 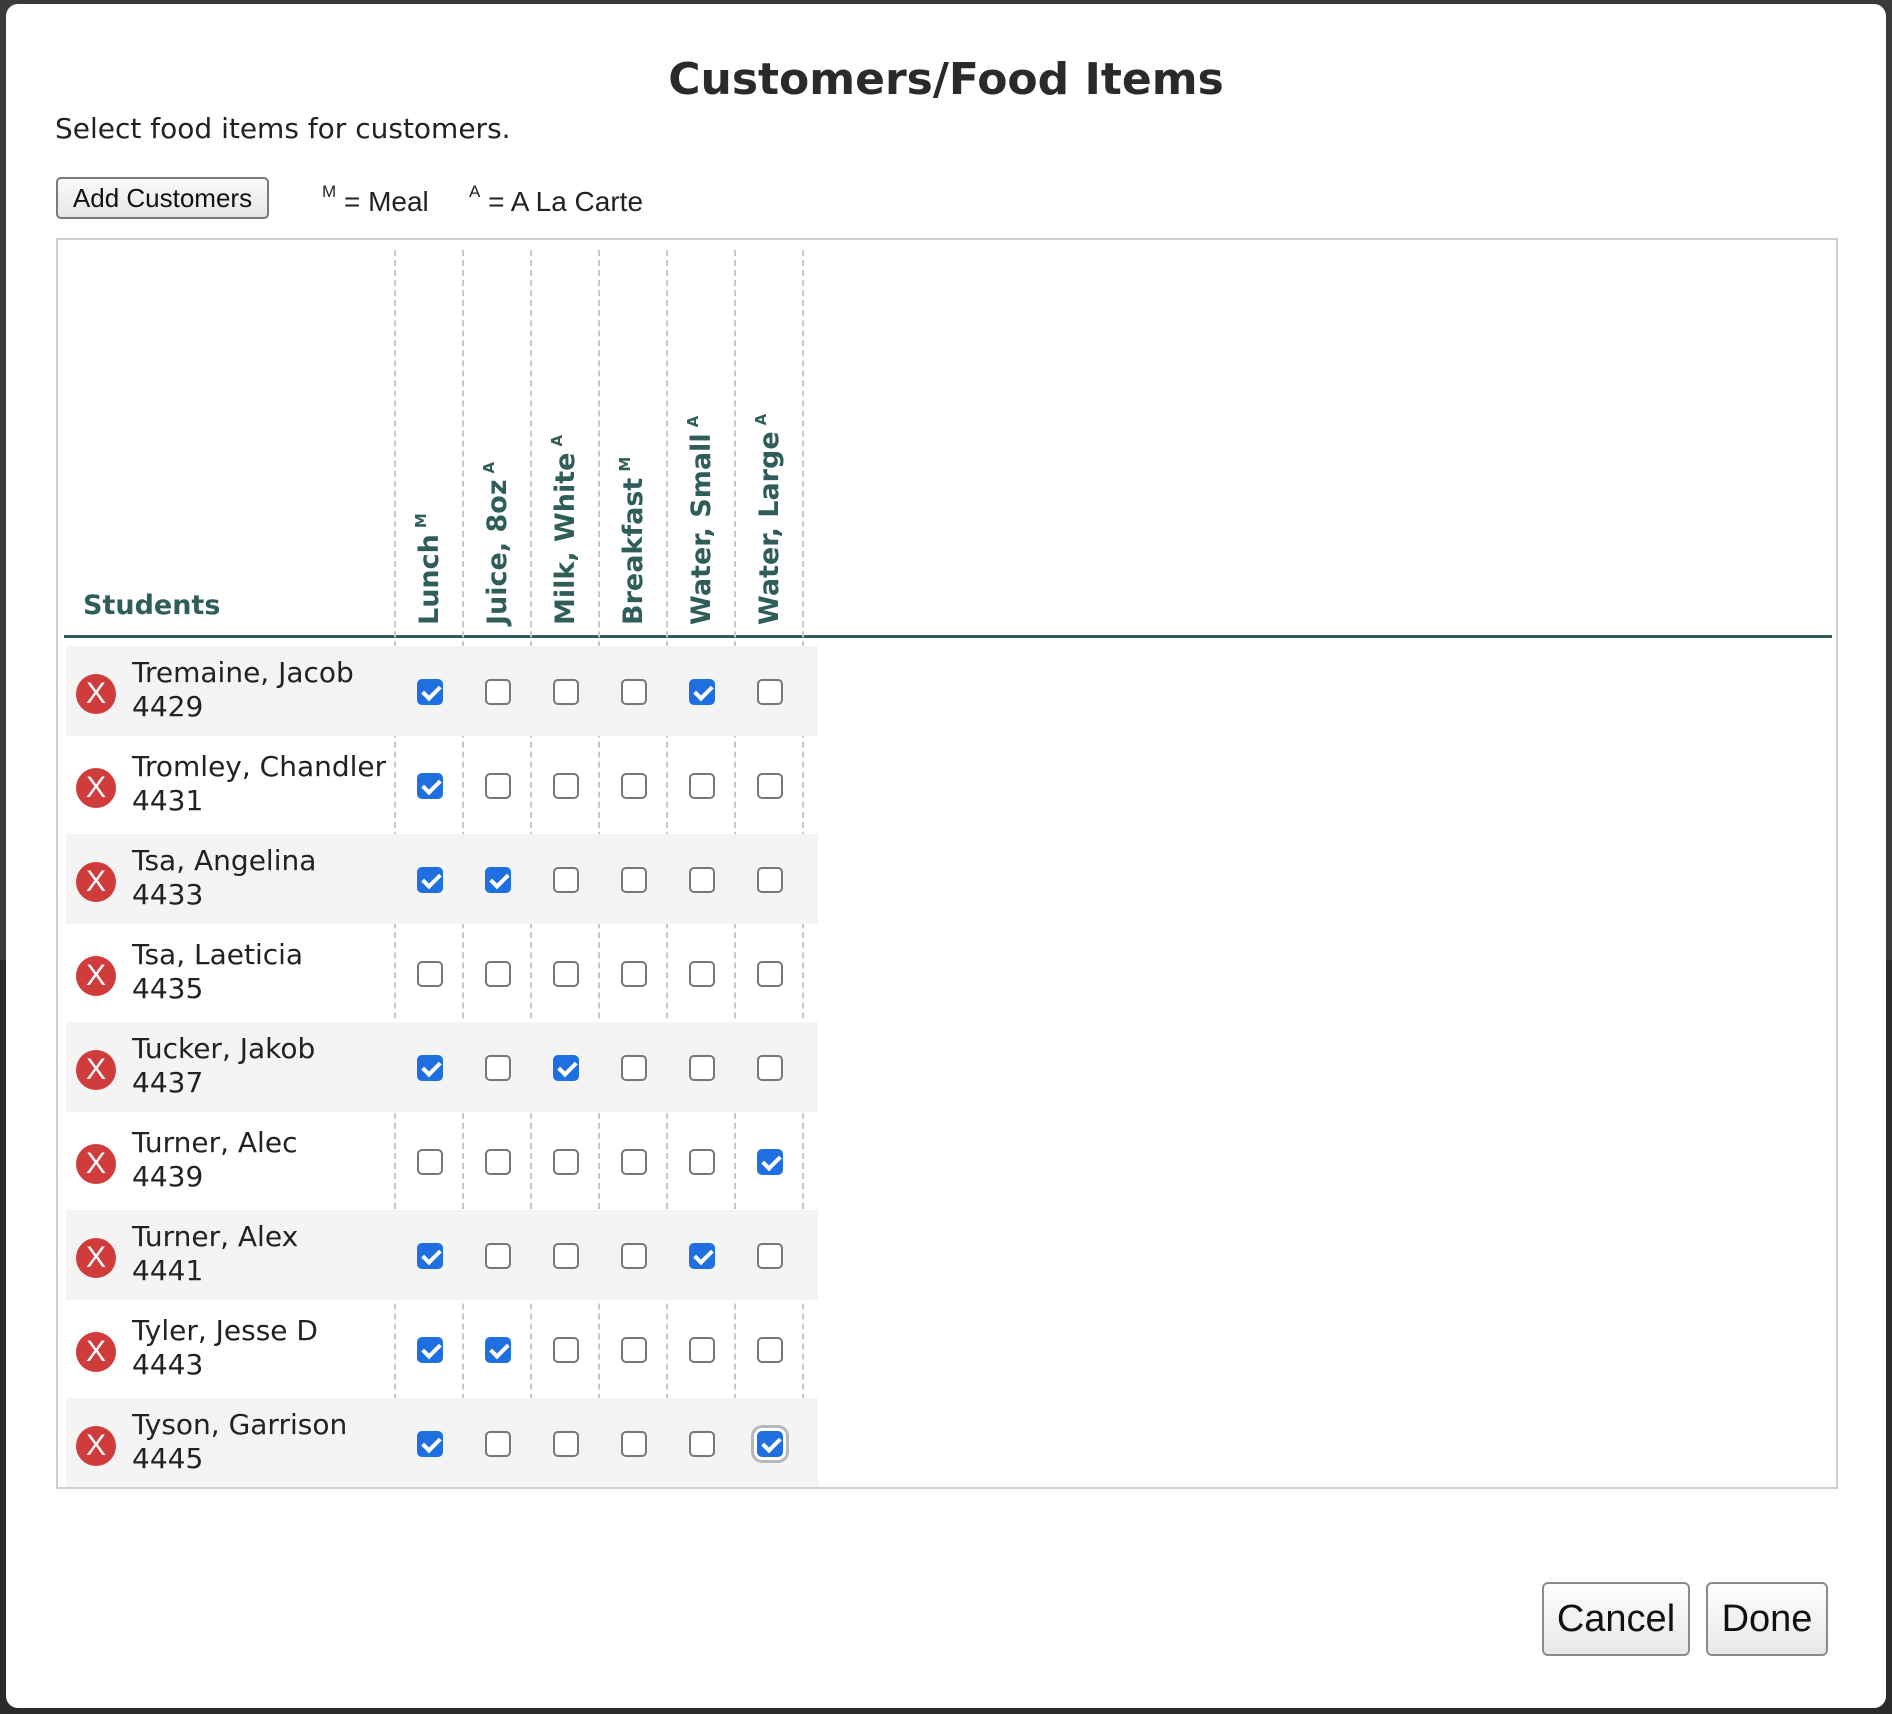 What do you see at coordinates (168, 1364) in the screenshot?
I see `student-id: 4443` at bounding box center [168, 1364].